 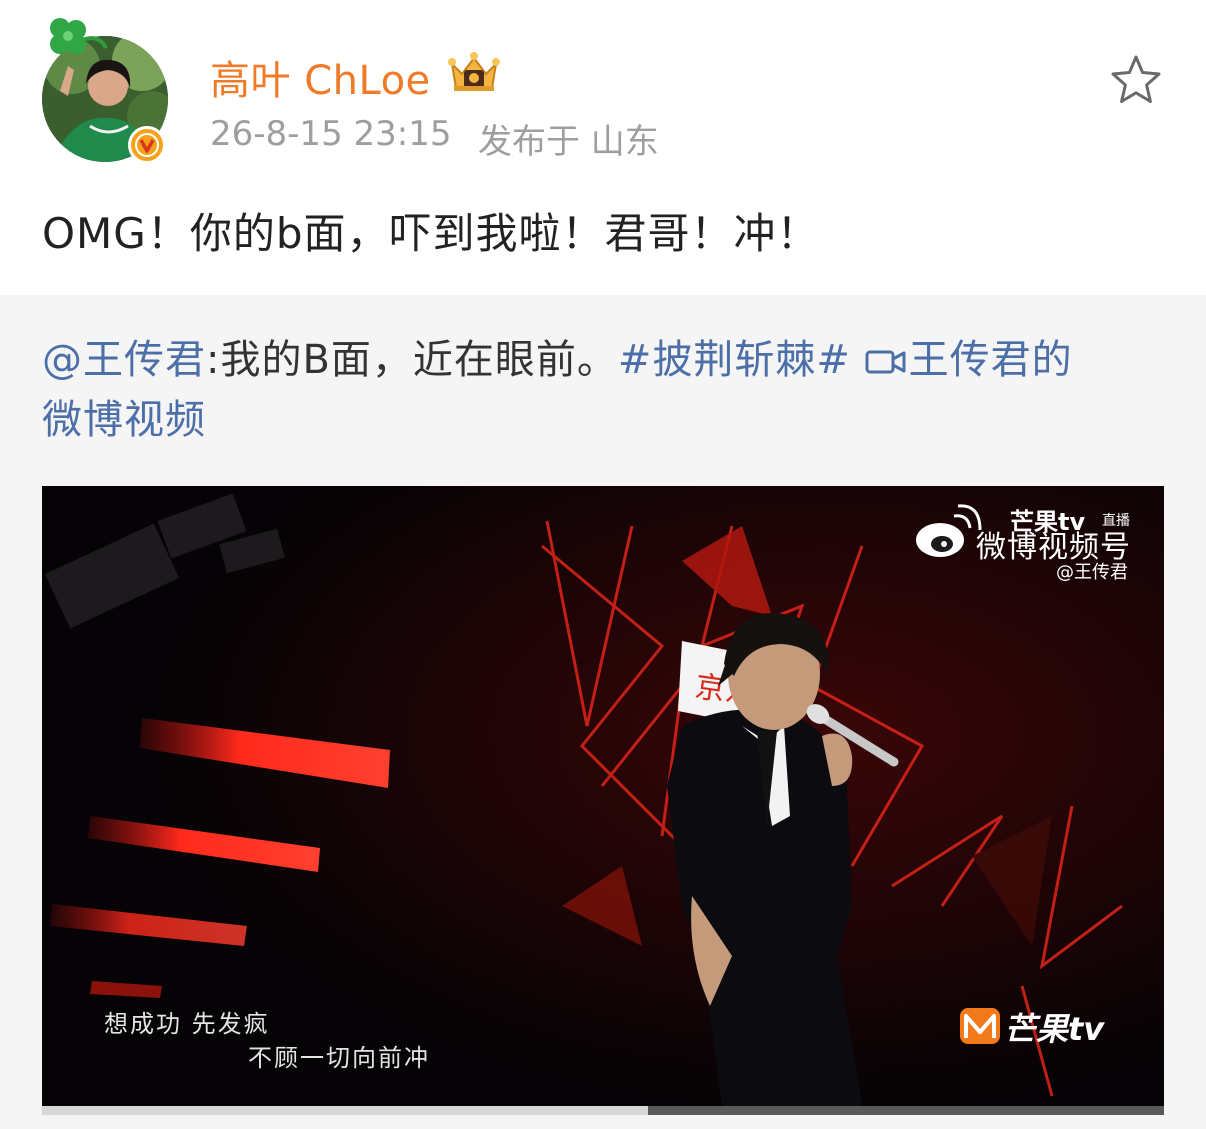 I want to click on video-progress-fill, so click(x=345, y=1110).